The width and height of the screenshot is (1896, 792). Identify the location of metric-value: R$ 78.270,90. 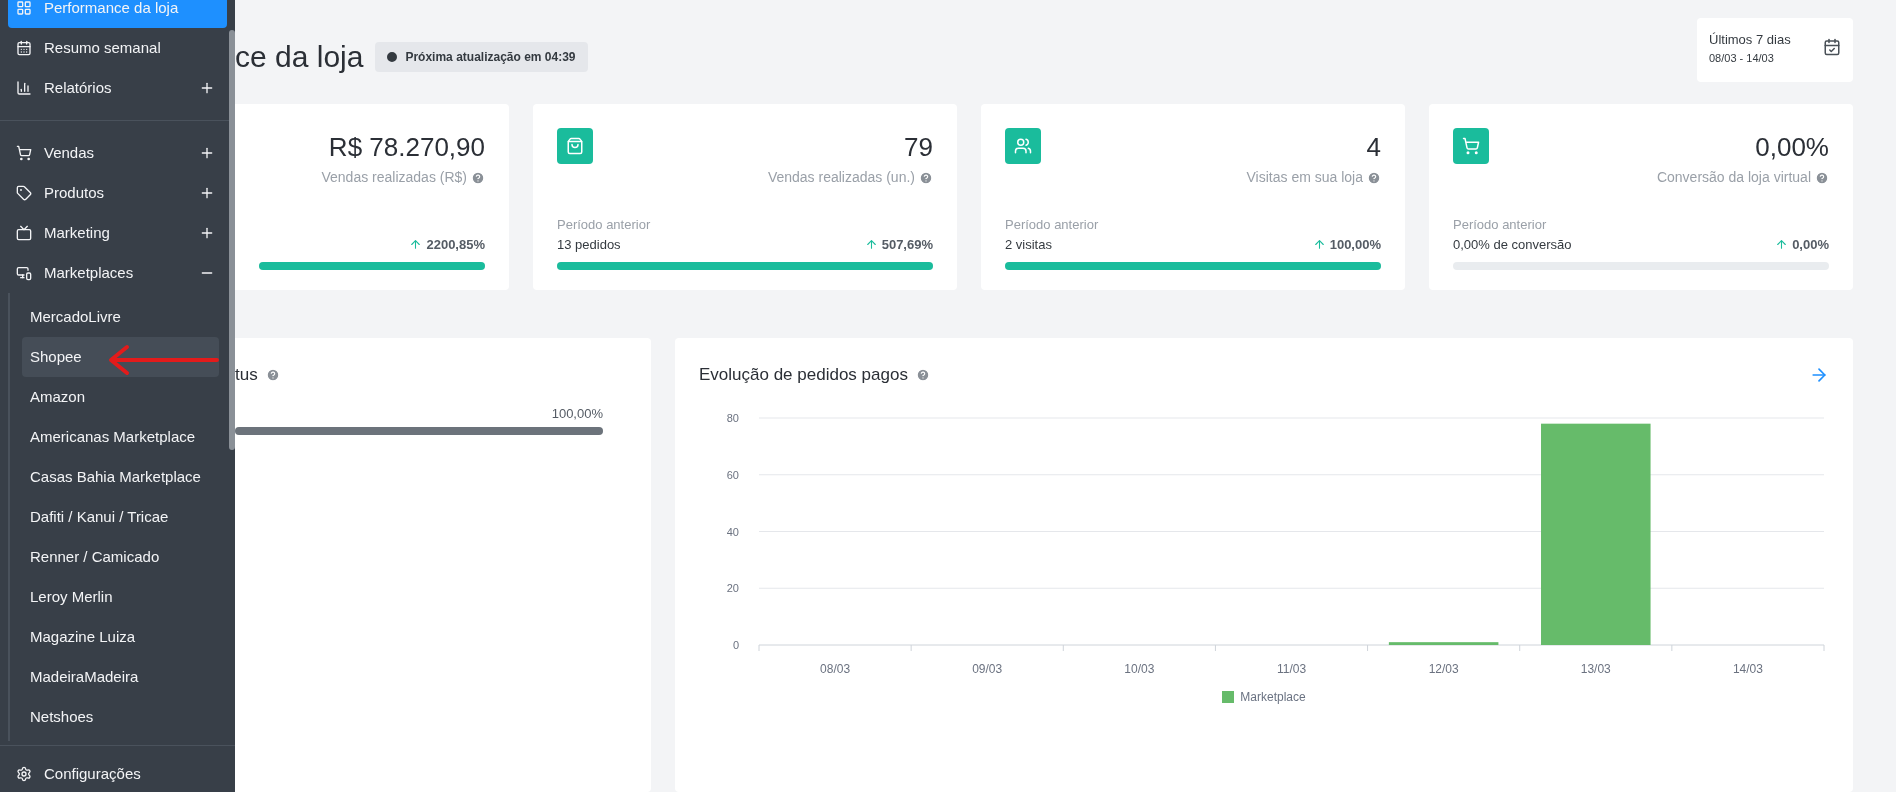
(406, 147).